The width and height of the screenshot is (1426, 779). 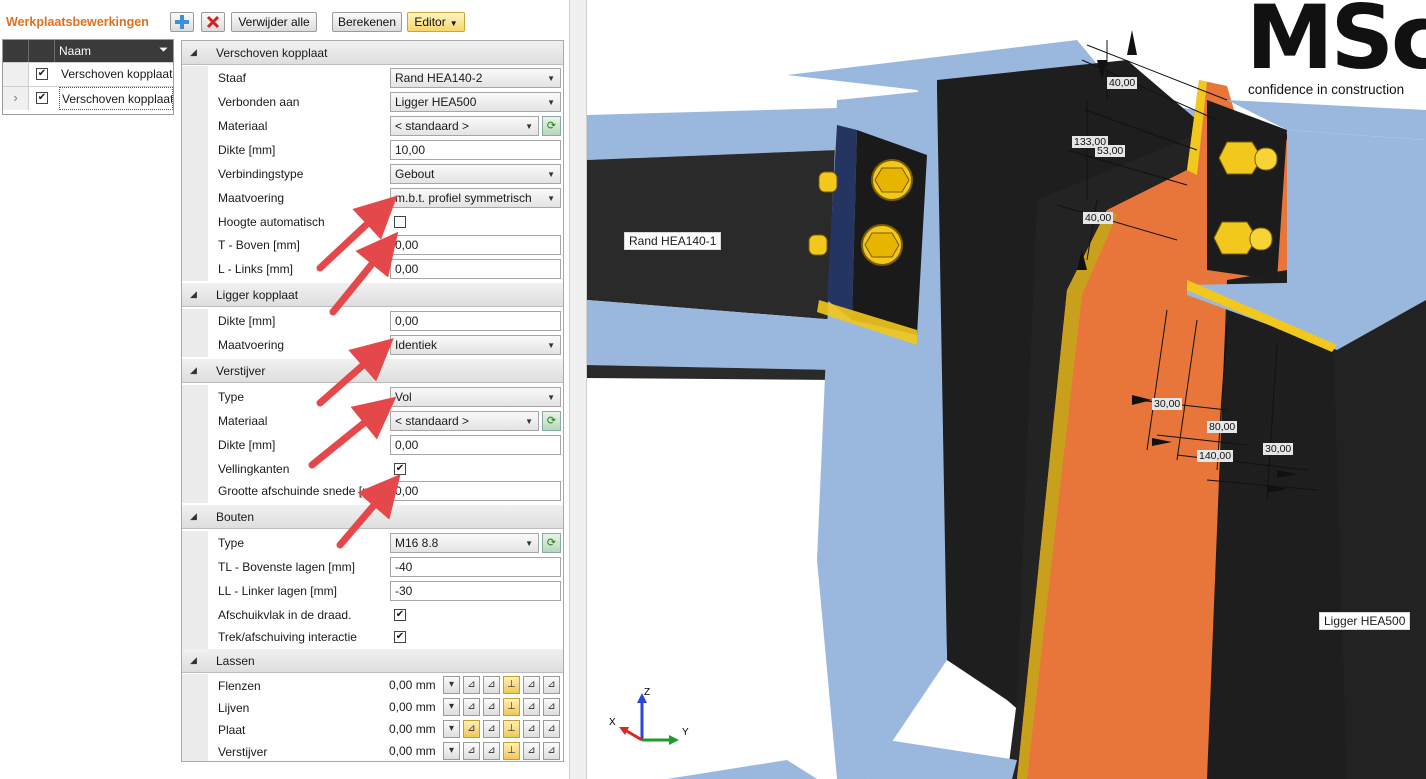 I want to click on section-bouten: ◢ Bouten, so click(x=372, y=517).